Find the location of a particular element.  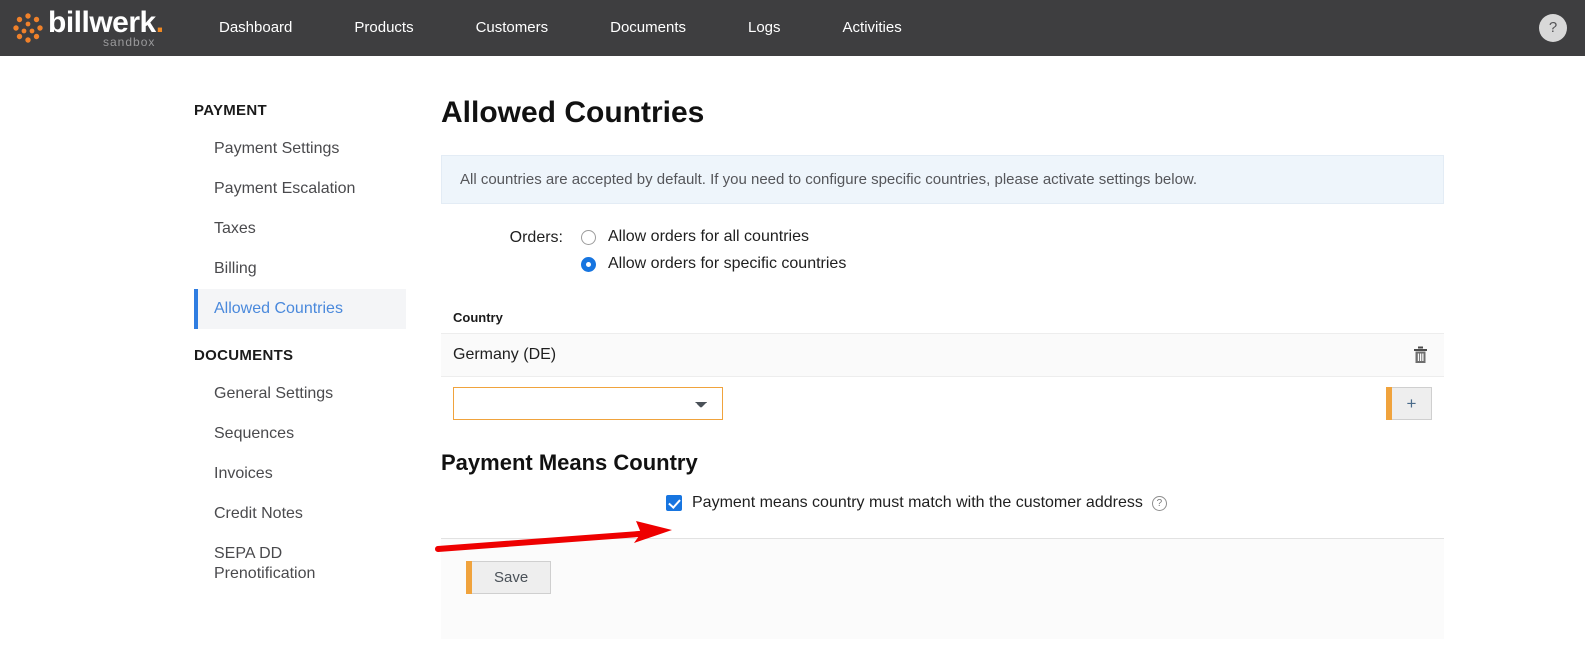

brand-logo: billwerk. sandbox is located at coordinates (85, 28).